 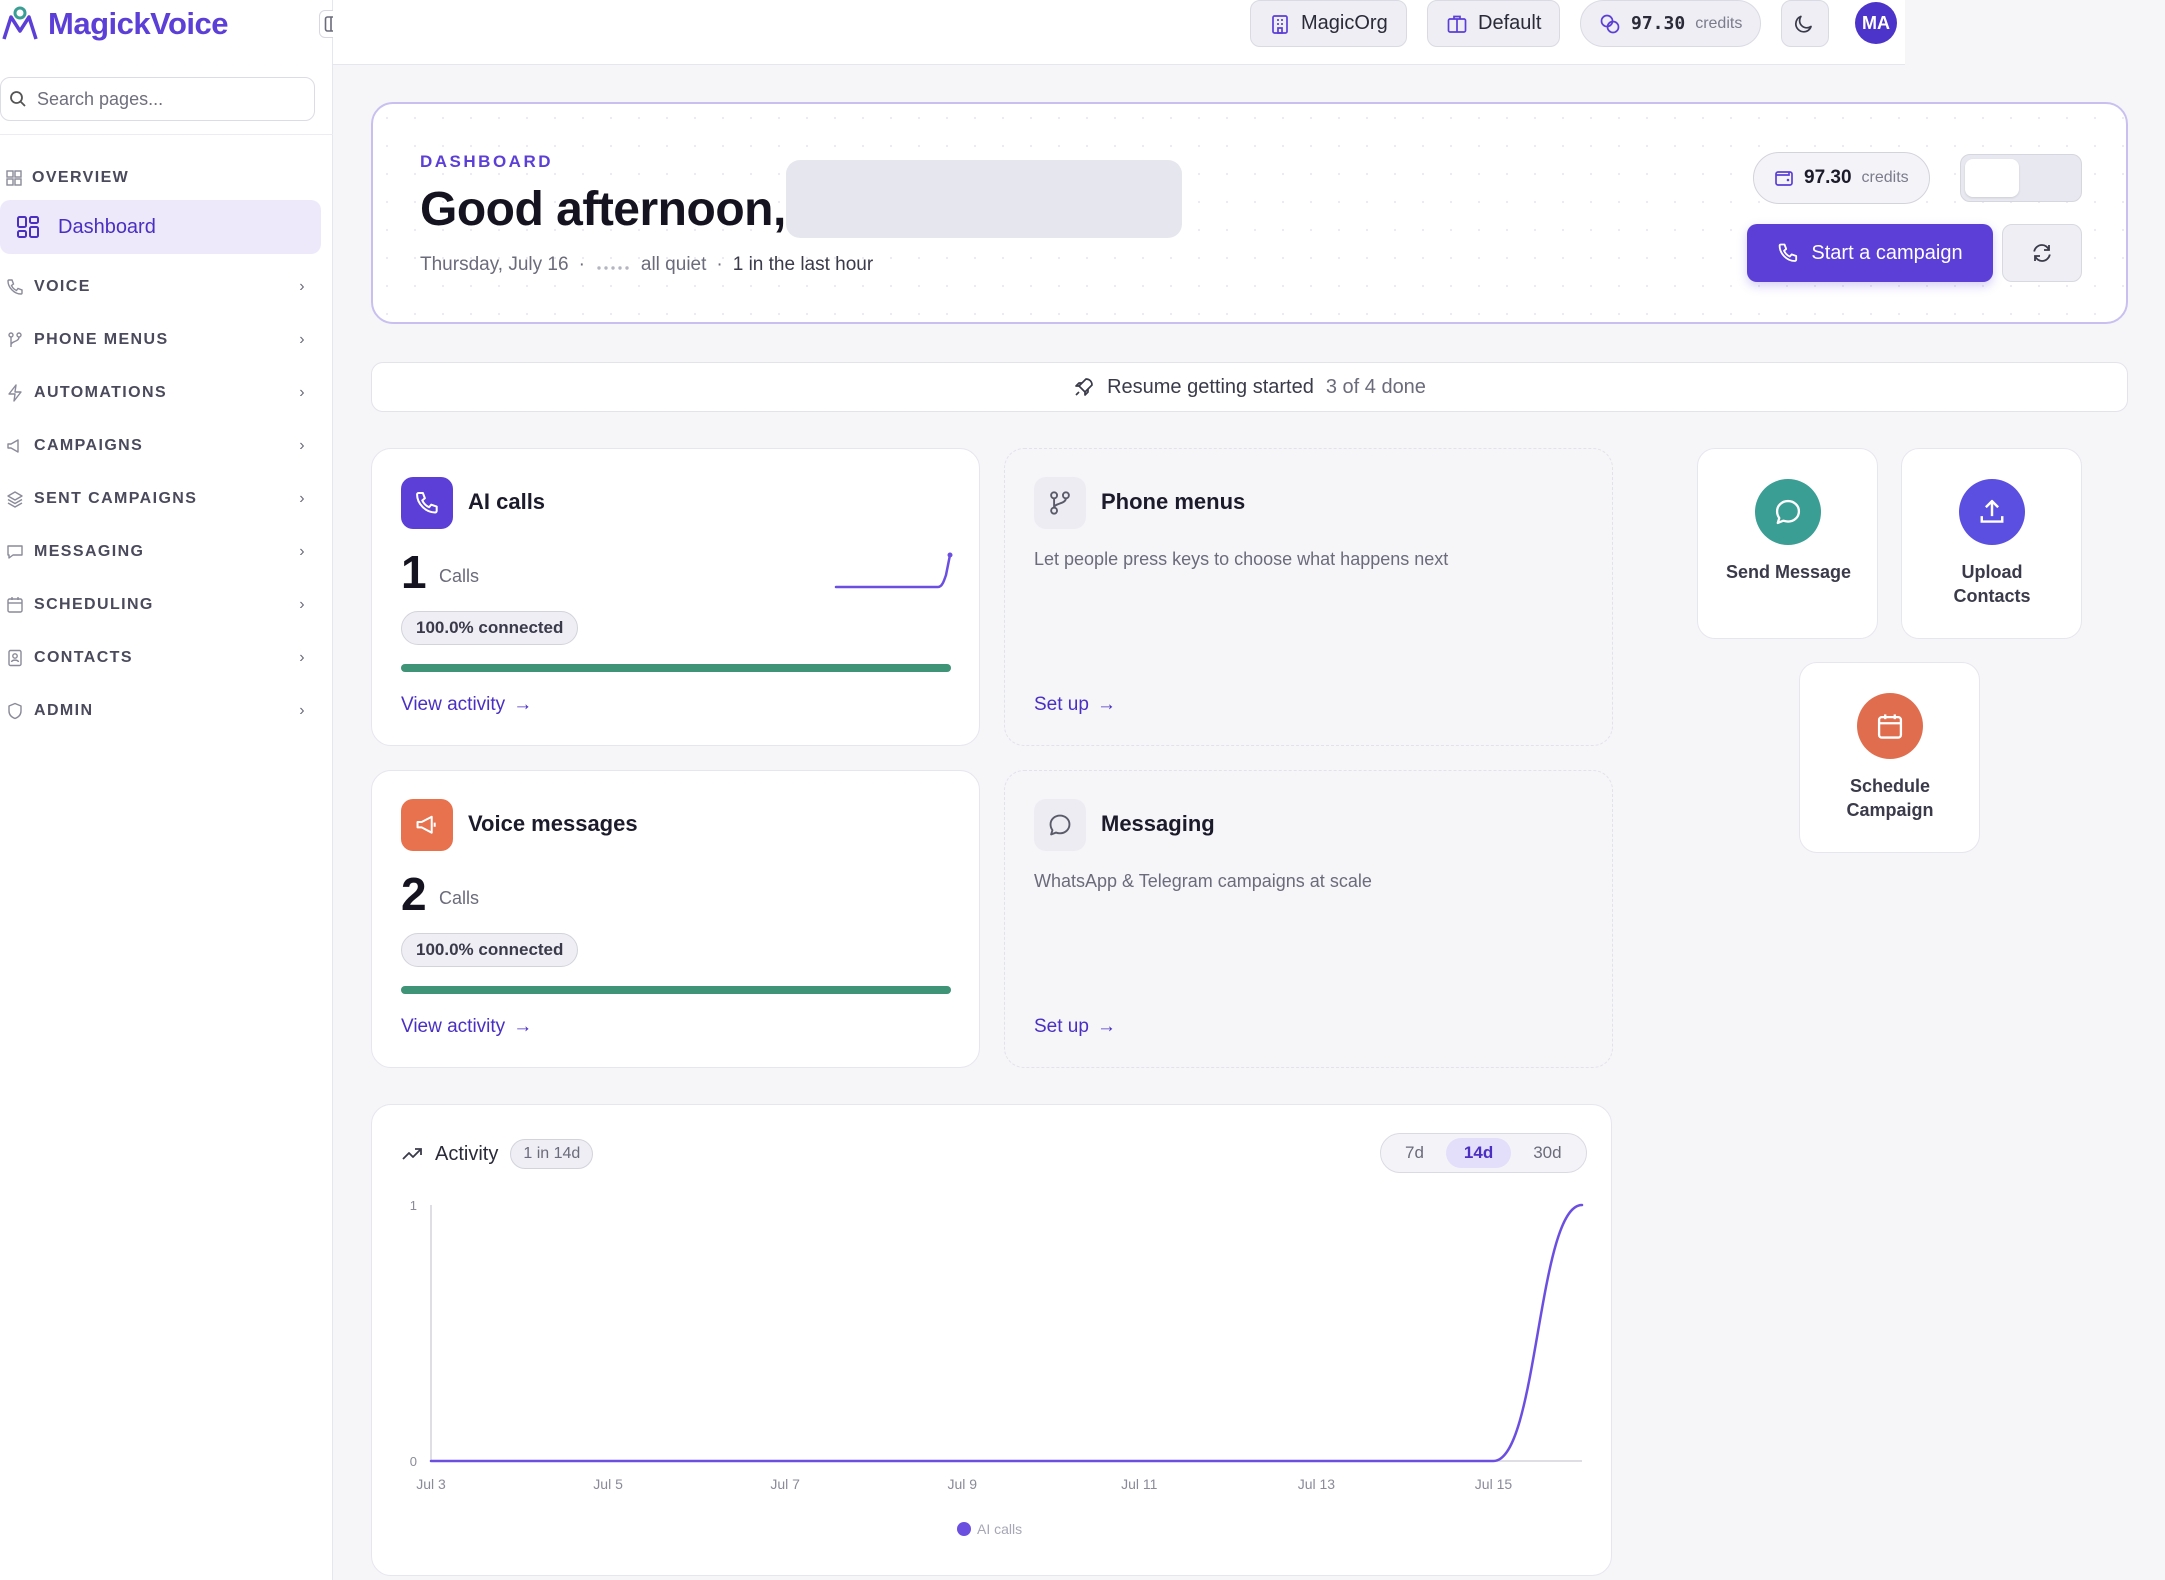 What do you see at coordinates (1784, 178) in the screenshot?
I see `wallet-icon` at bounding box center [1784, 178].